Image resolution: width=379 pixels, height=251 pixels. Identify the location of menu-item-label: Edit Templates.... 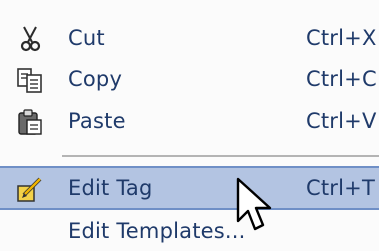
(157, 231).